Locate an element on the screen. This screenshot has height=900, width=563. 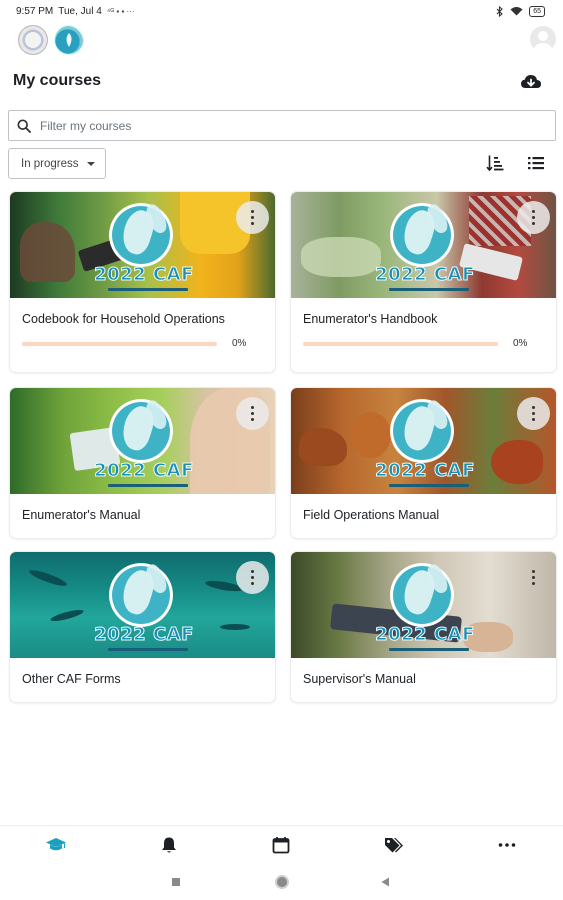
status-date: Tue, Jul 4 is located at coordinates (80, 11).